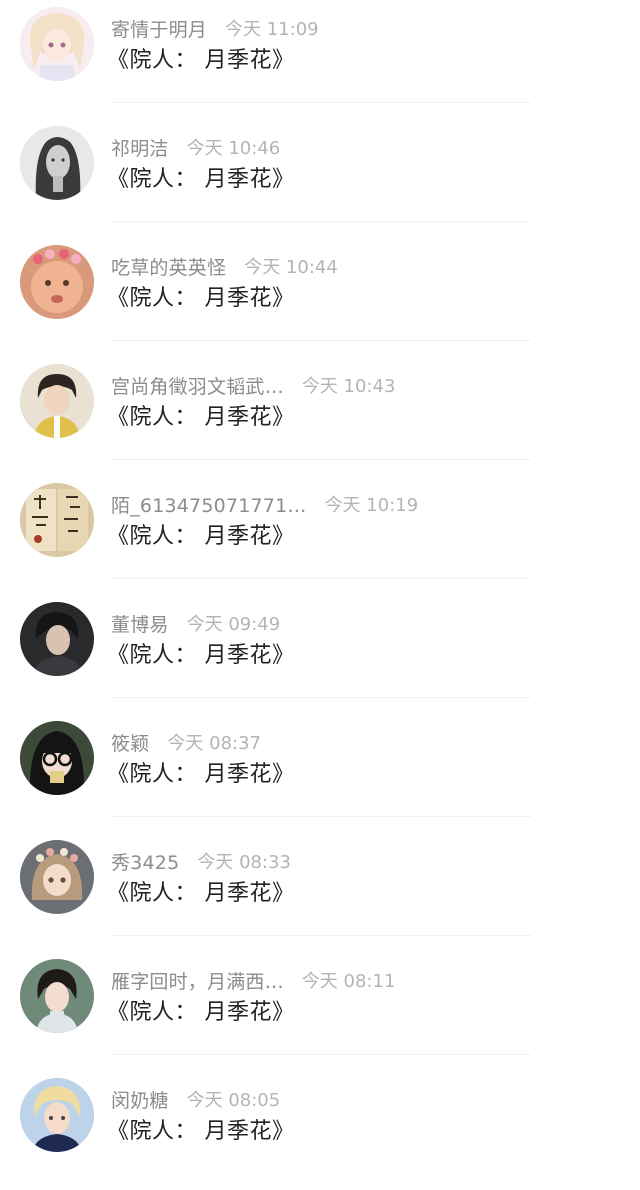  What do you see at coordinates (140, 1099) in the screenshot?
I see `username: 闵奶糖` at bounding box center [140, 1099].